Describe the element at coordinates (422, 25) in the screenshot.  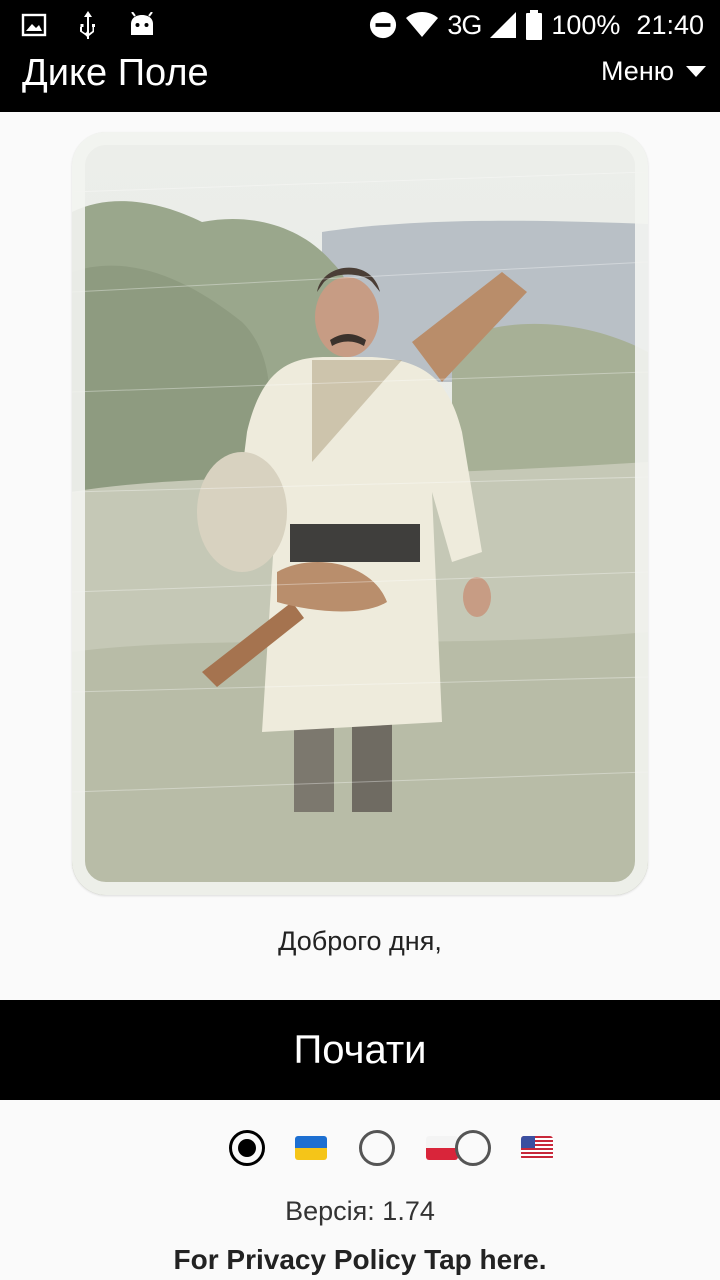
I see `wifi-icon` at that location.